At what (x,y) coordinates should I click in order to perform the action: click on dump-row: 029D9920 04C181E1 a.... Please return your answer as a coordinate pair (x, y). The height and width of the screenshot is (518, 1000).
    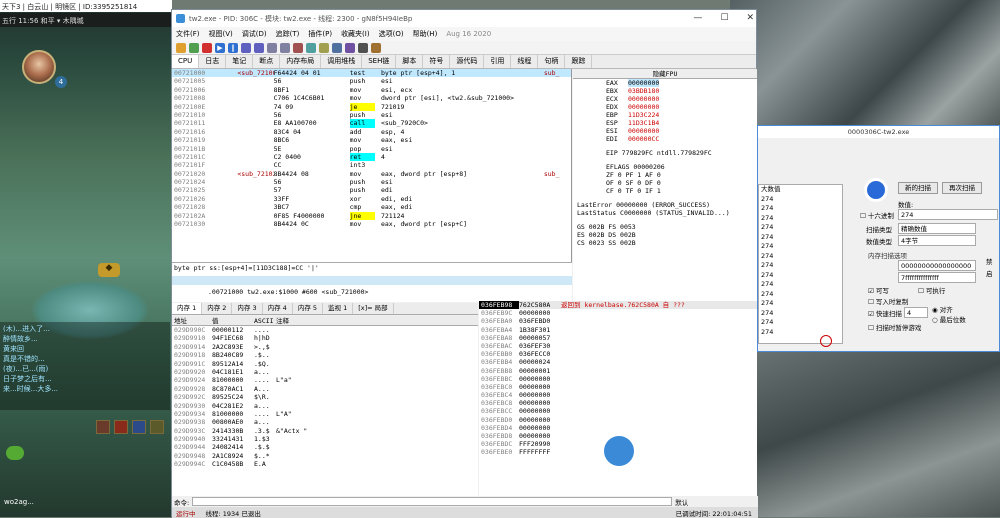
    Looking at the image, I should click on (325, 372).